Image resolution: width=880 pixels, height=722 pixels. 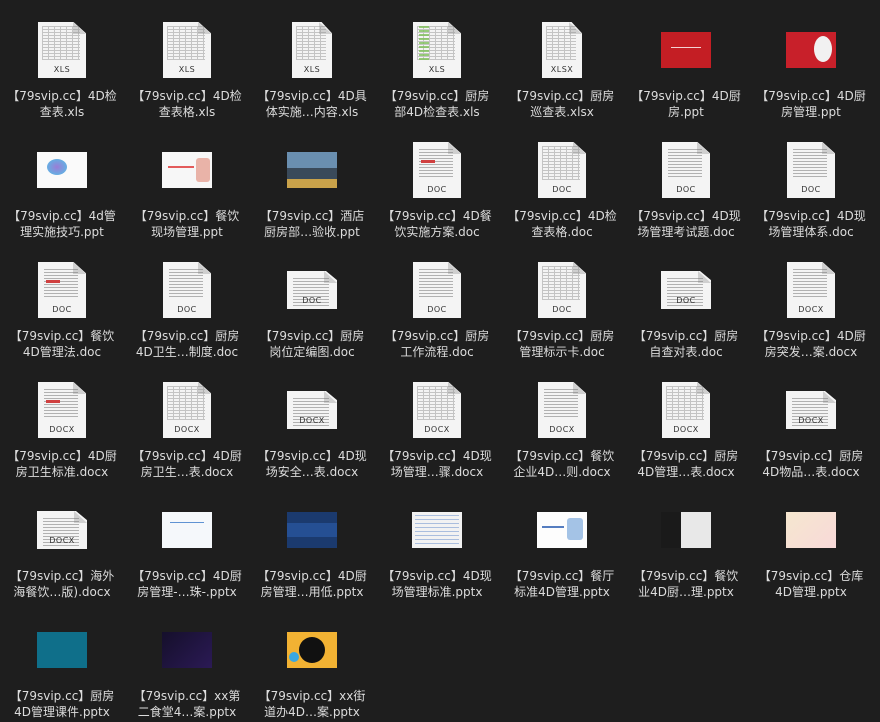 I want to click on file-item: XLS 【79svip.cc】4D具 体实施…内容.xls, so click(x=312, y=75).